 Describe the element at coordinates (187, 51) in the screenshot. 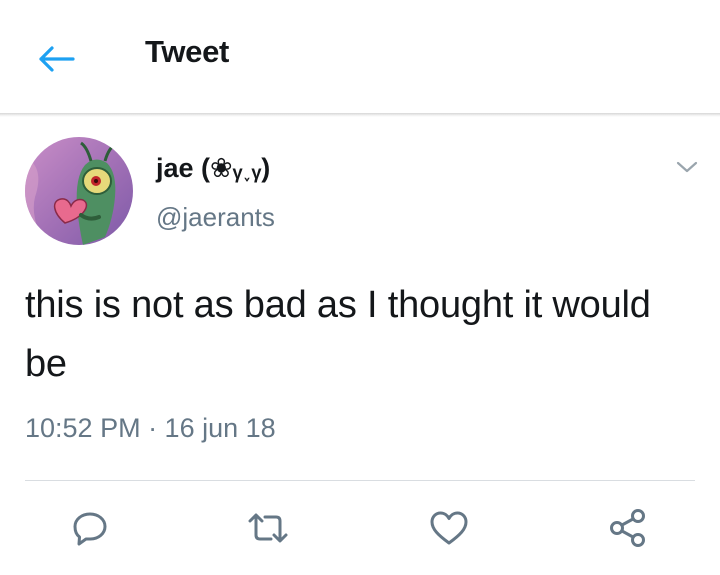

I see `page-title: Tweet` at that location.